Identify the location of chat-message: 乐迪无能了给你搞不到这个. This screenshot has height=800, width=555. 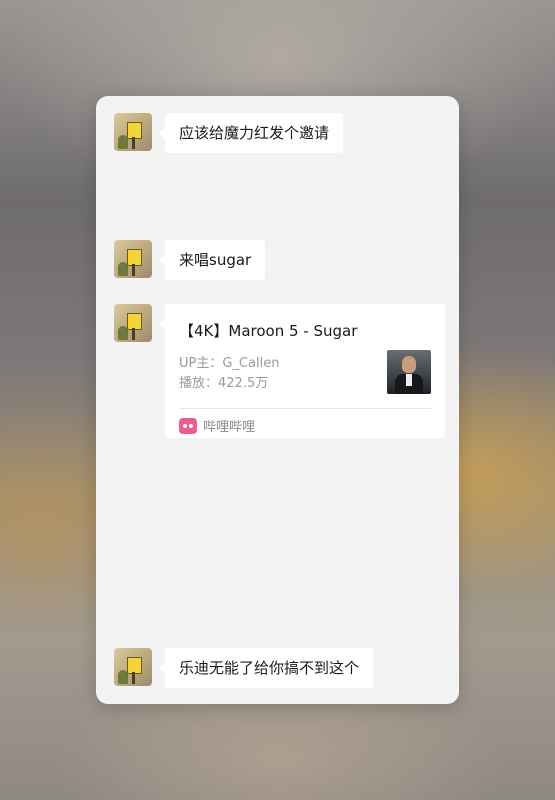
(244, 668).